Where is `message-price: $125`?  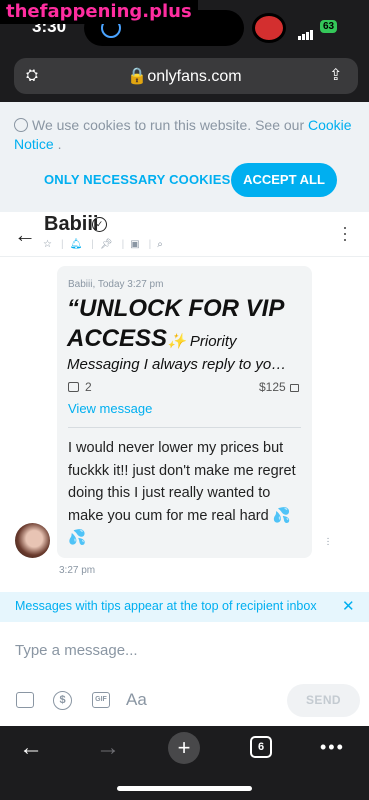
message-price: $125 is located at coordinates (279, 387).